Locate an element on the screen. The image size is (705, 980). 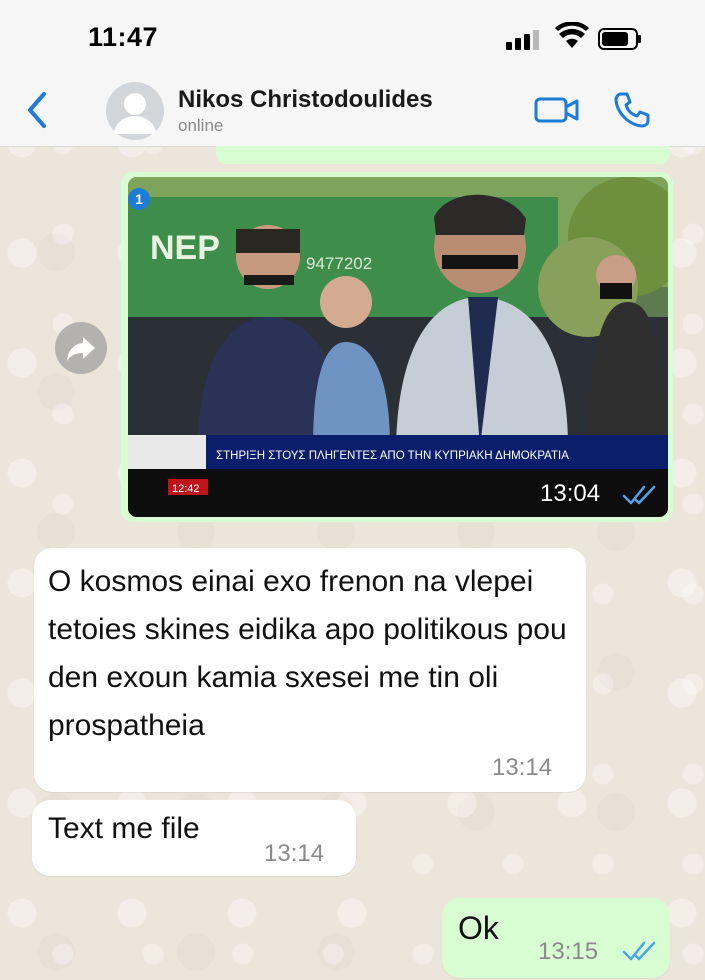
forward-button is located at coordinates (81, 348).